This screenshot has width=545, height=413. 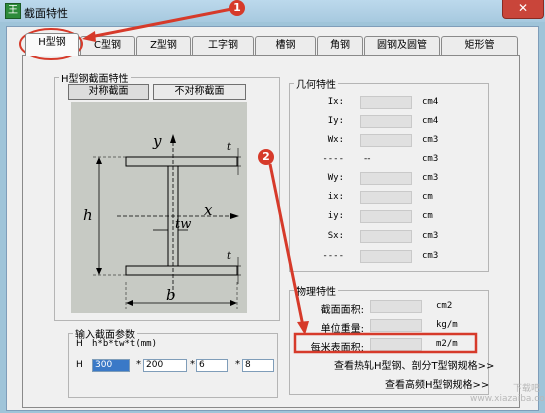 I want to click on callout-2-badge: 2, so click(x=266, y=157).